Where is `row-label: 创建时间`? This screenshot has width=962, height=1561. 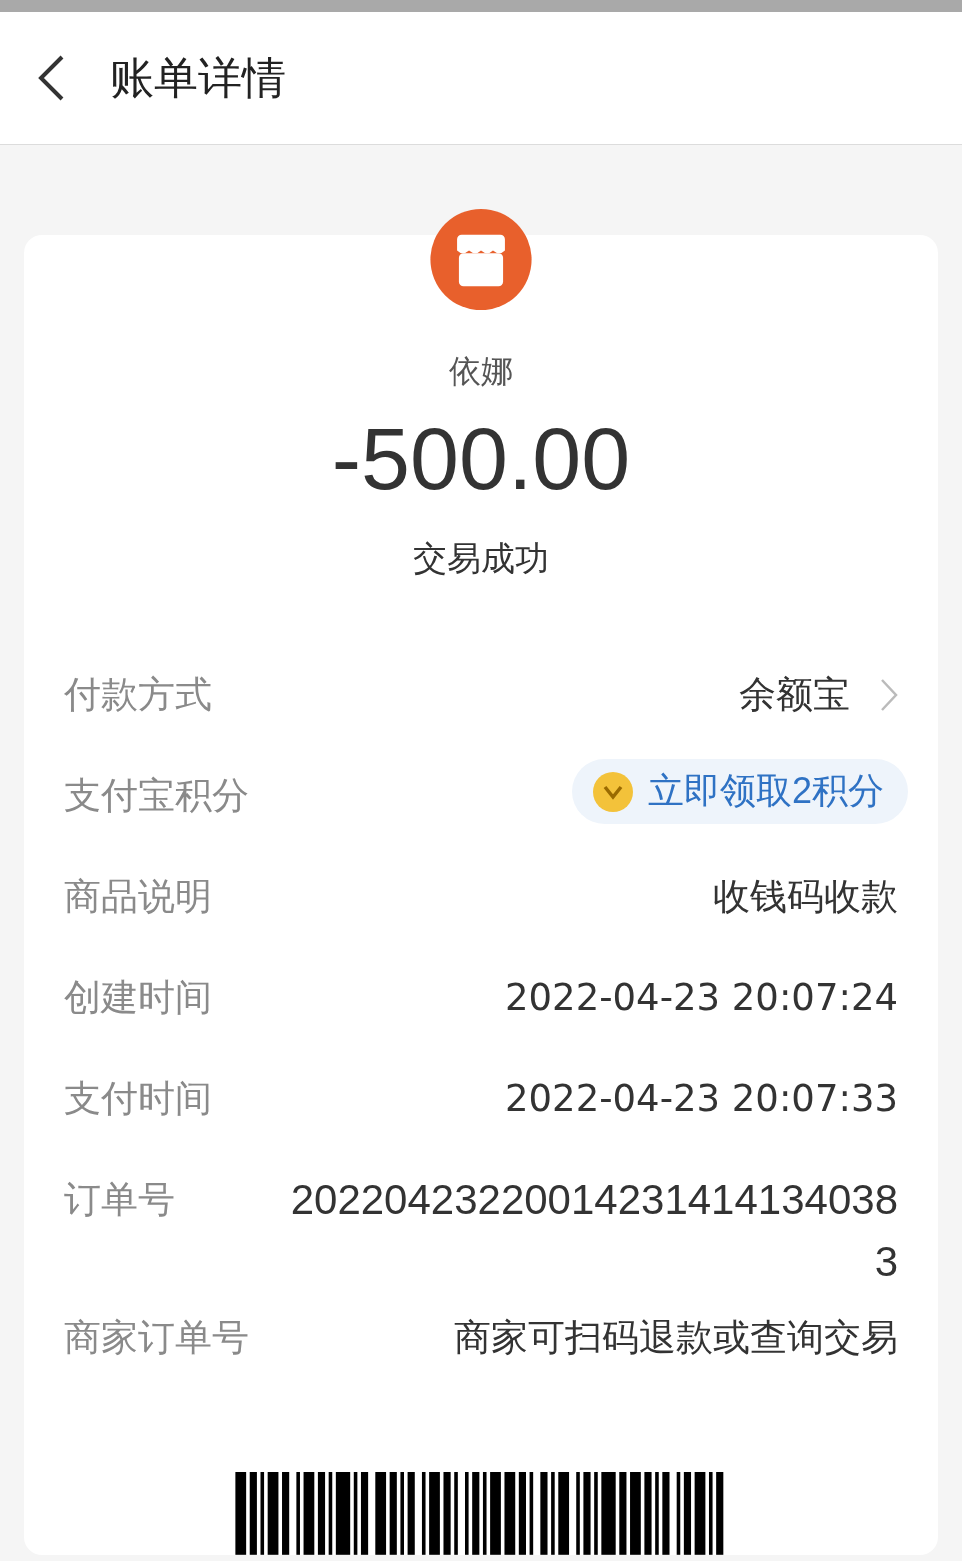 row-label: 创建时间 is located at coordinates (138, 998).